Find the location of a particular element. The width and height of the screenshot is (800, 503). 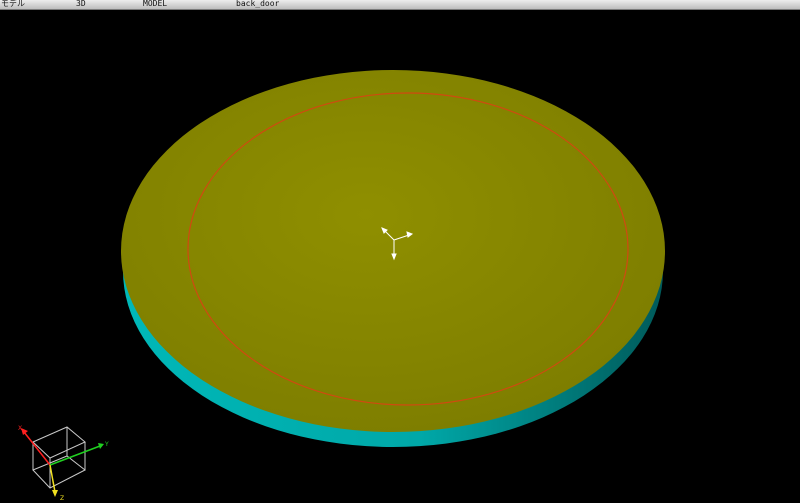

view-label: 3D is located at coordinates (81, 4).